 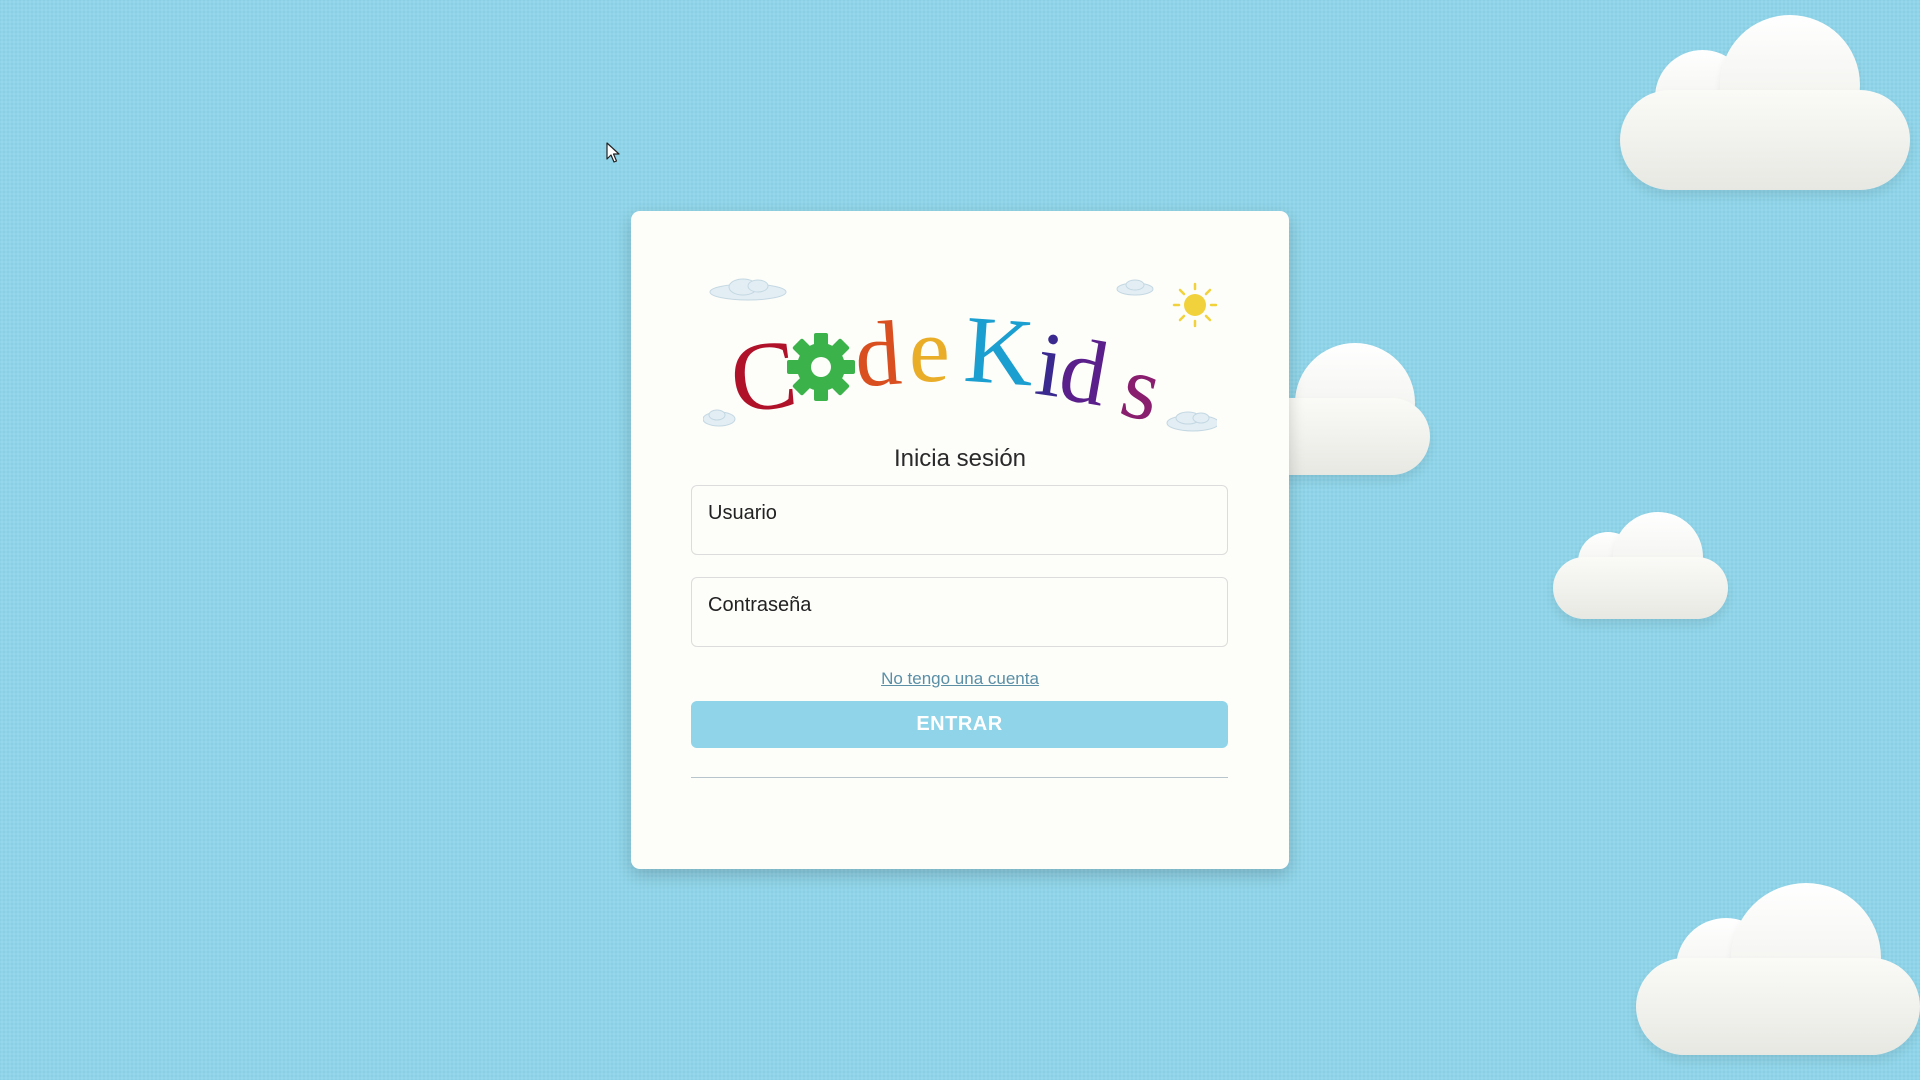 I want to click on logo-letter-e: e, so click(x=929, y=350).